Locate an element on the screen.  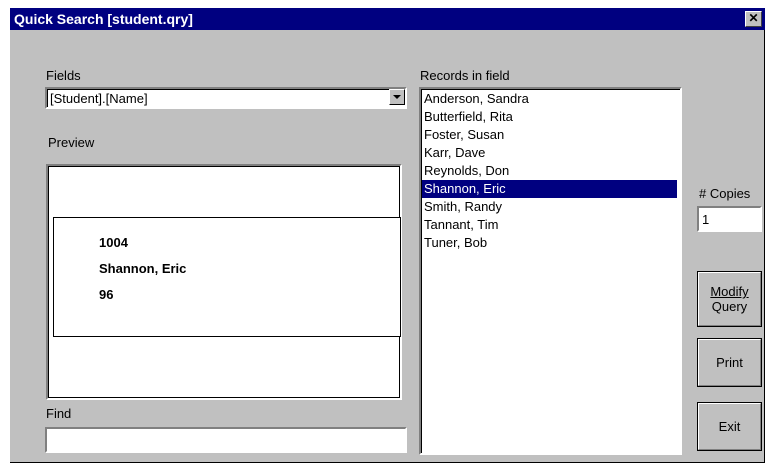
close-icon: ✕ is located at coordinates (753, 18).